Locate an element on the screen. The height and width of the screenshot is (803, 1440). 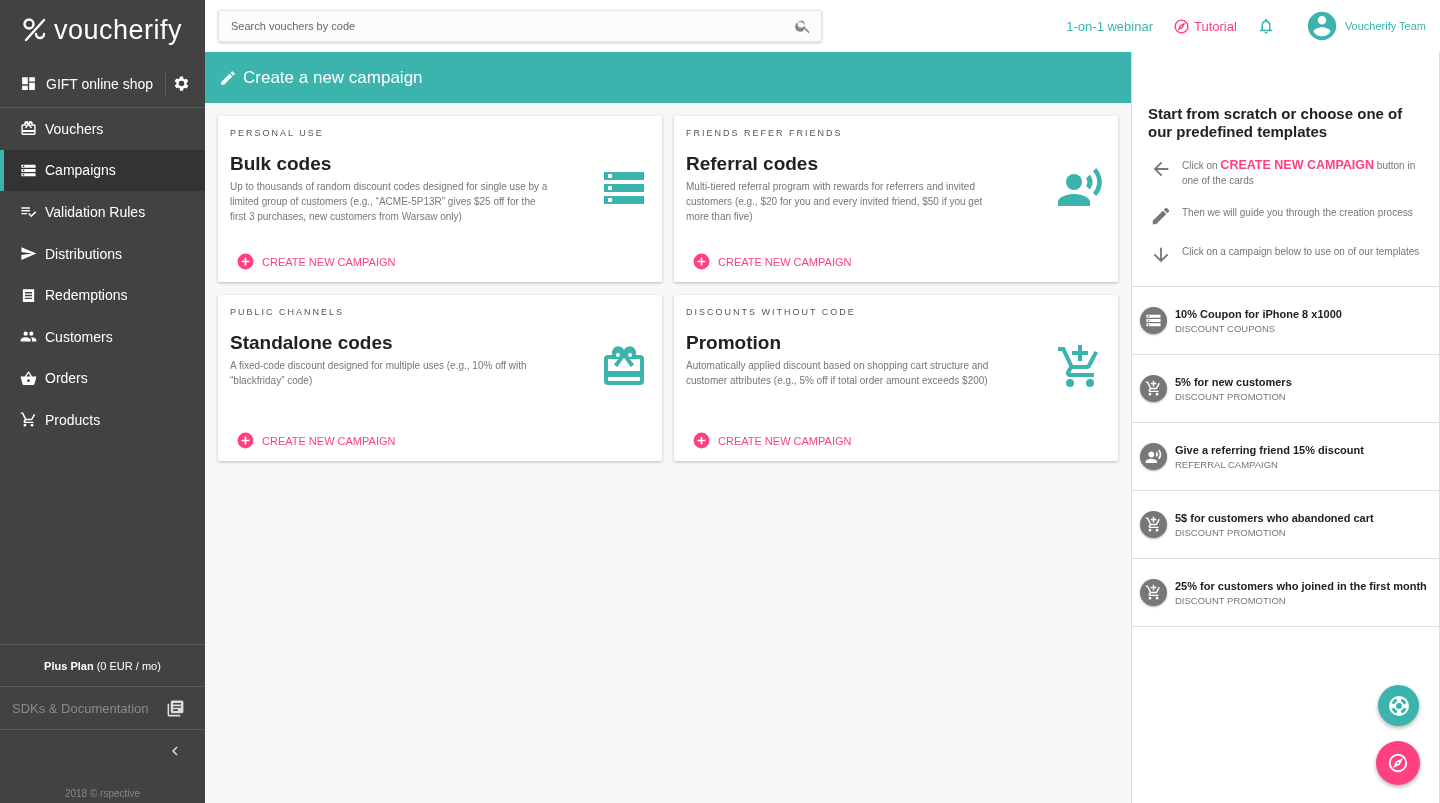
list-avatar-icon is located at coordinates (1153, 320).